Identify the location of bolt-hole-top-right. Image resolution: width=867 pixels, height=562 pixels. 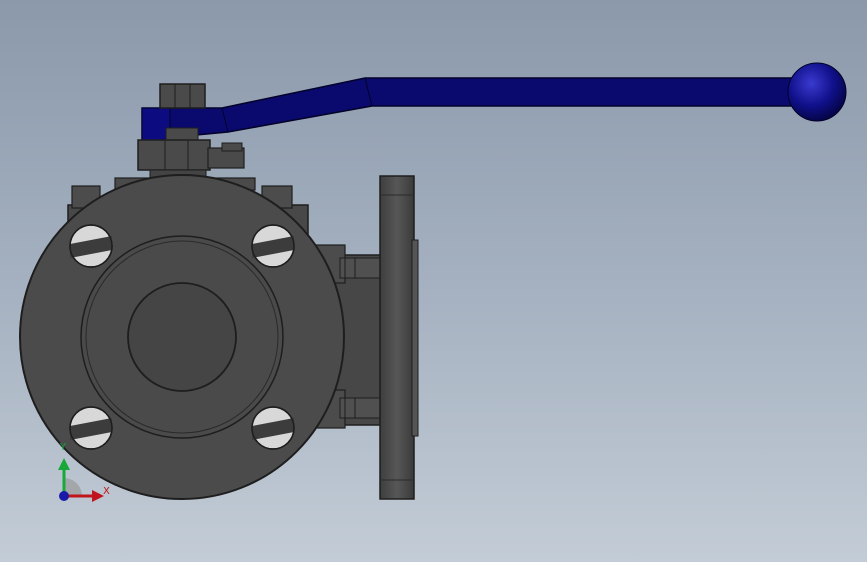
(273, 246).